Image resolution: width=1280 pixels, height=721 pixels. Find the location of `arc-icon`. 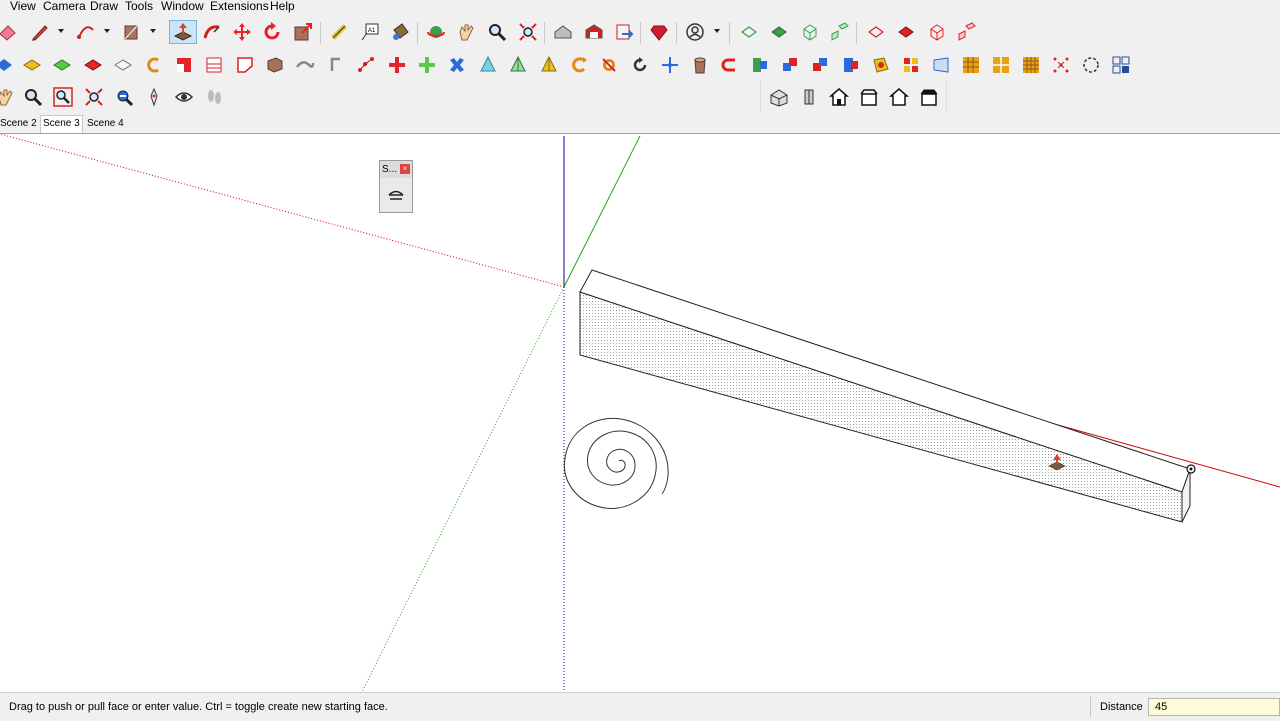

arc-icon is located at coordinates (86, 32).